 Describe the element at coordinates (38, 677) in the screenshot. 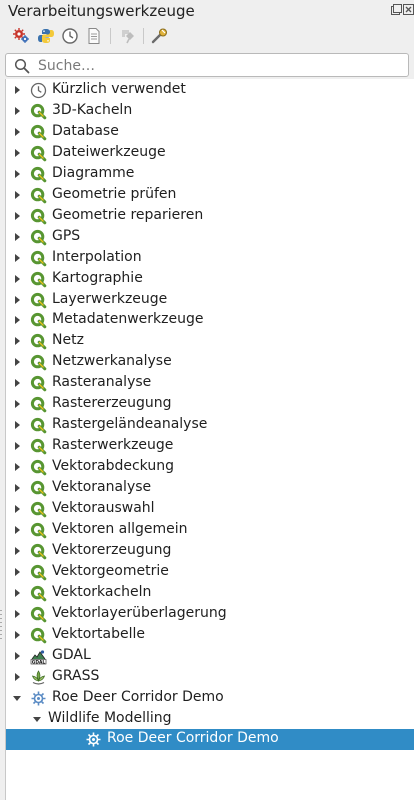

I see `grass-icon` at that location.